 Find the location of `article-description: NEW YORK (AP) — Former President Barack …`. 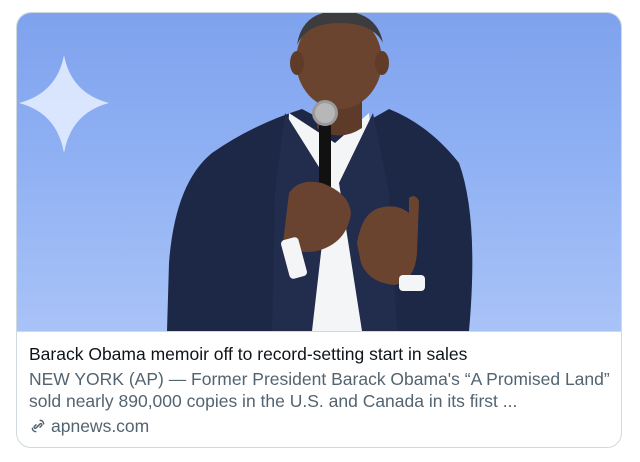

article-description: NEW YORK (AP) — Former President Barack … is located at coordinates (319, 390).